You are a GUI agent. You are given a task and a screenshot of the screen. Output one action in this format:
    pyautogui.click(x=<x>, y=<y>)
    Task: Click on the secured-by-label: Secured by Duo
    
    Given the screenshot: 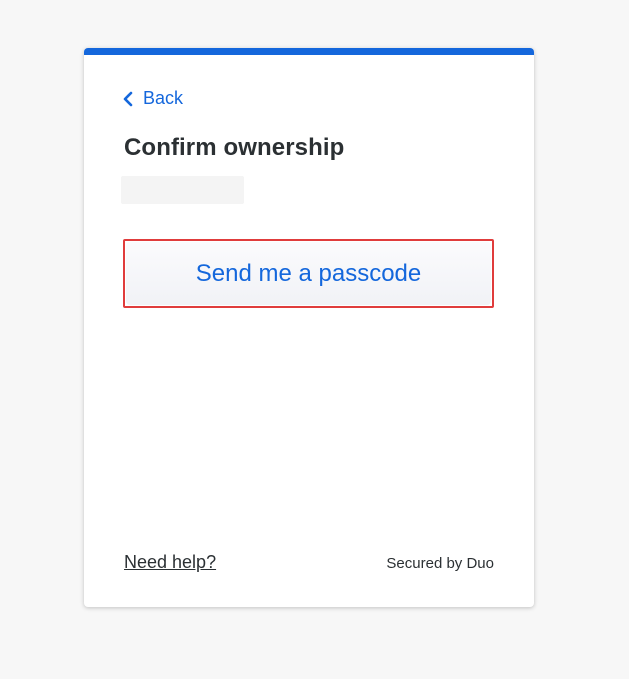 What is the action you would take?
    pyautogui.click(x=440, y=563)
    